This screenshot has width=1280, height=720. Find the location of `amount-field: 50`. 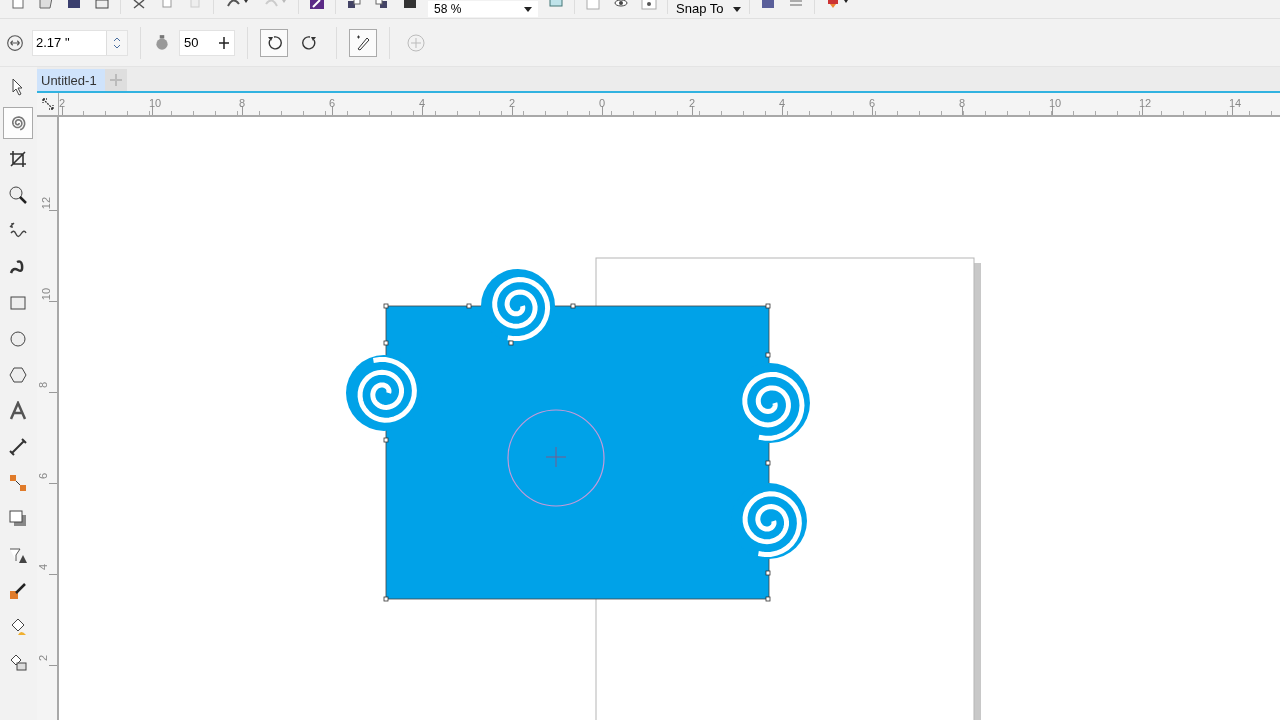

amount-field: 50 is located at coordinates (207, 42).